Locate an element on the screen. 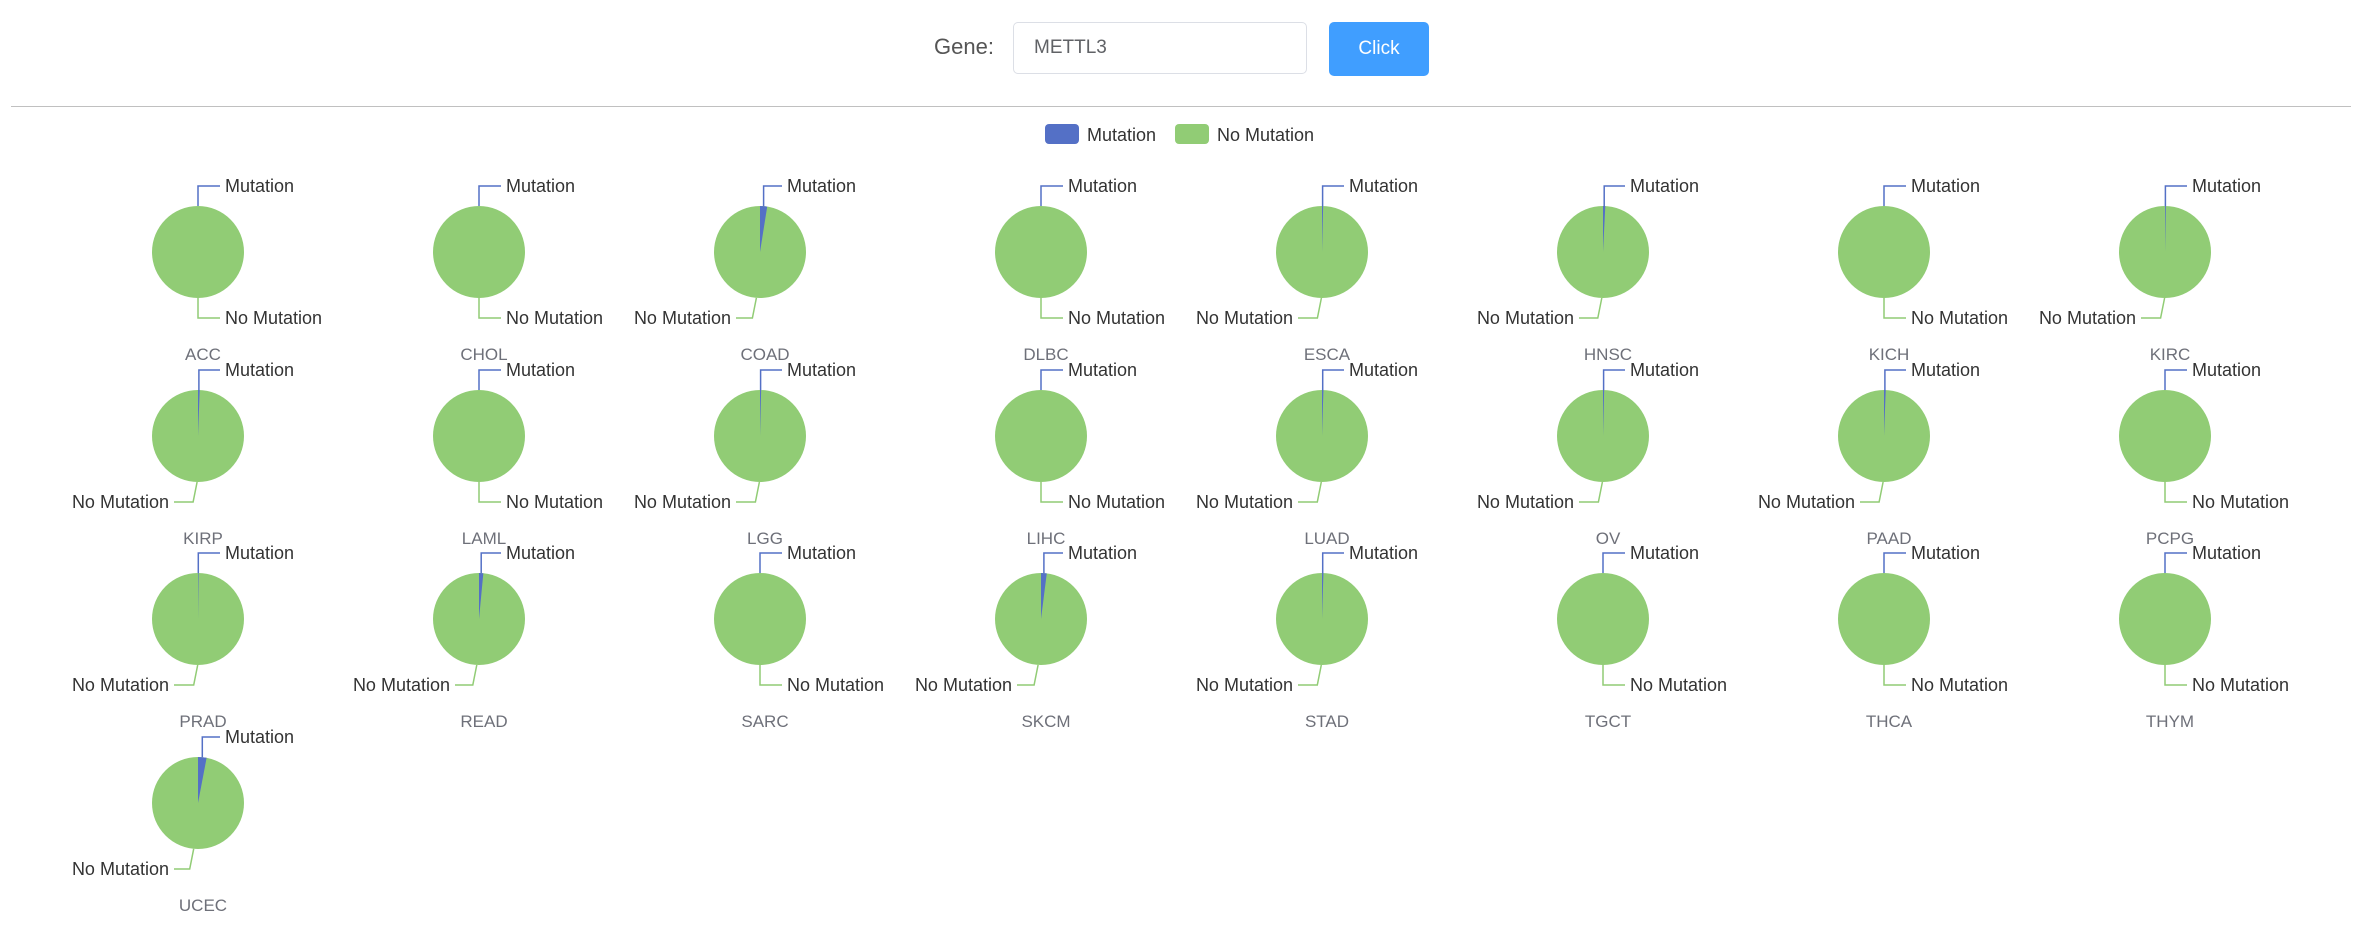 This screenshot has width=2363, height=947. pie-title: KIRC is located at coordinates (2170, 354).